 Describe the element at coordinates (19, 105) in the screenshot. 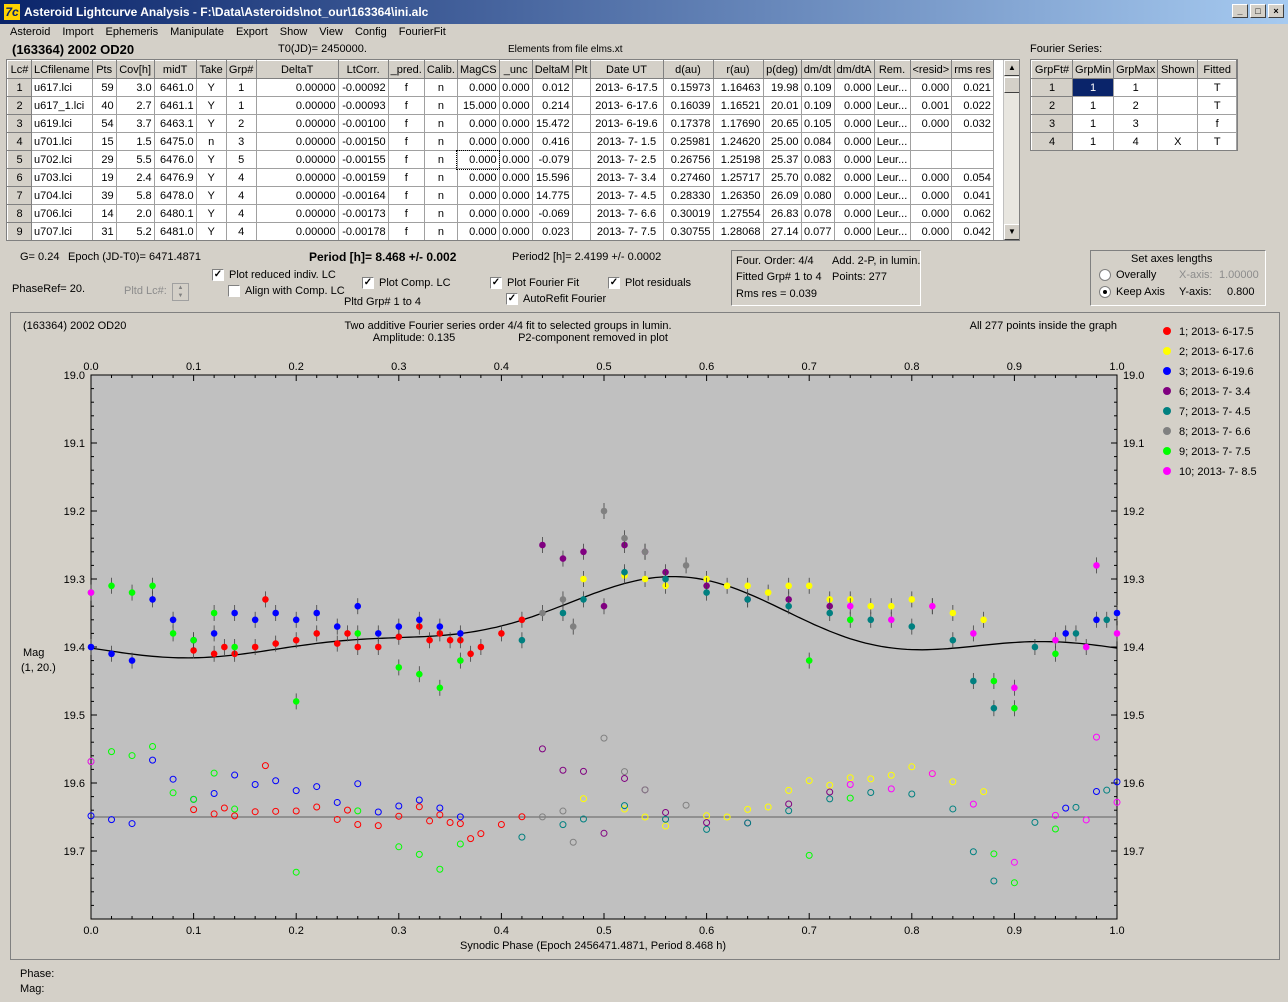

I see `table-cell: 2` at that location.